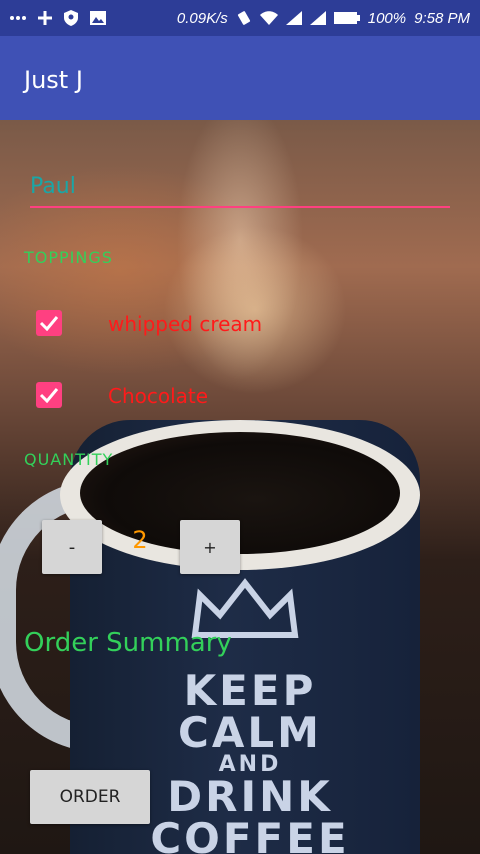 This screenshot has height=854, width=480. I want to click on wifi-icon, so click(268, 18).